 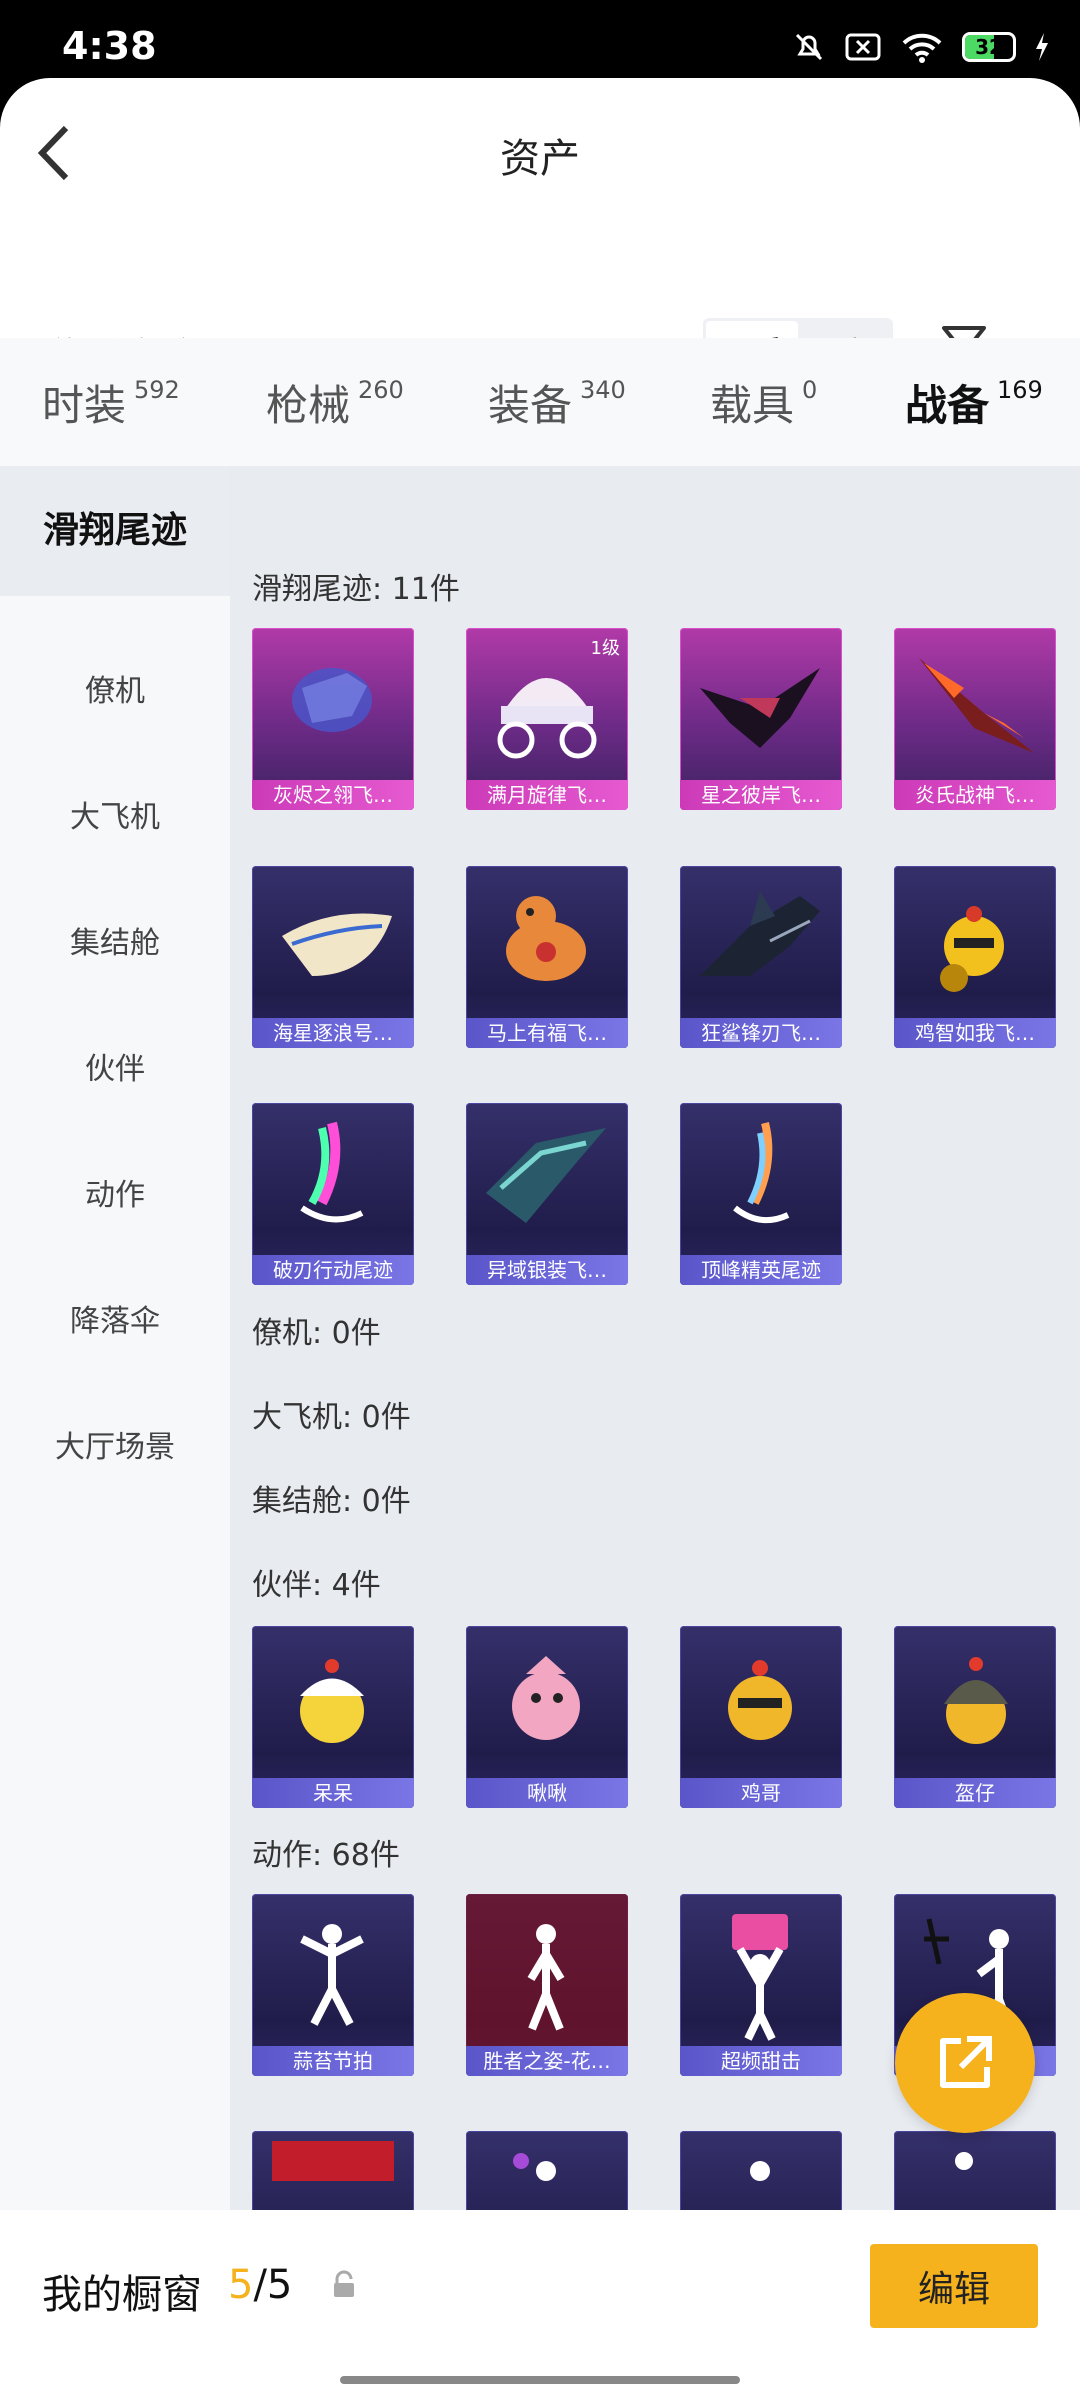 I want to click on fire-wings-art, so click(x=976, y=705).